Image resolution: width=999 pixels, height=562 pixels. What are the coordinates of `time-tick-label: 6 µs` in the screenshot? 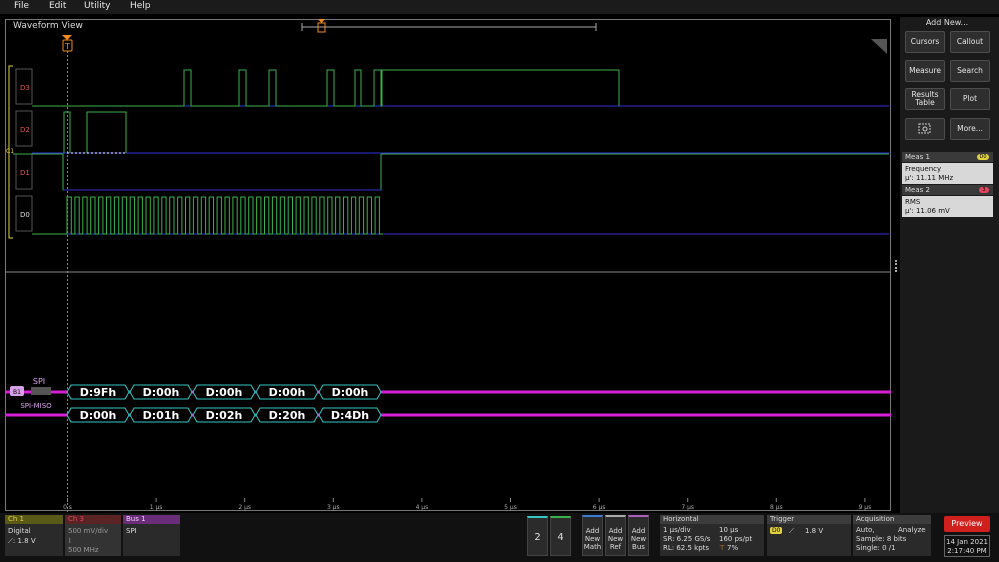 It's located at (599, 507).